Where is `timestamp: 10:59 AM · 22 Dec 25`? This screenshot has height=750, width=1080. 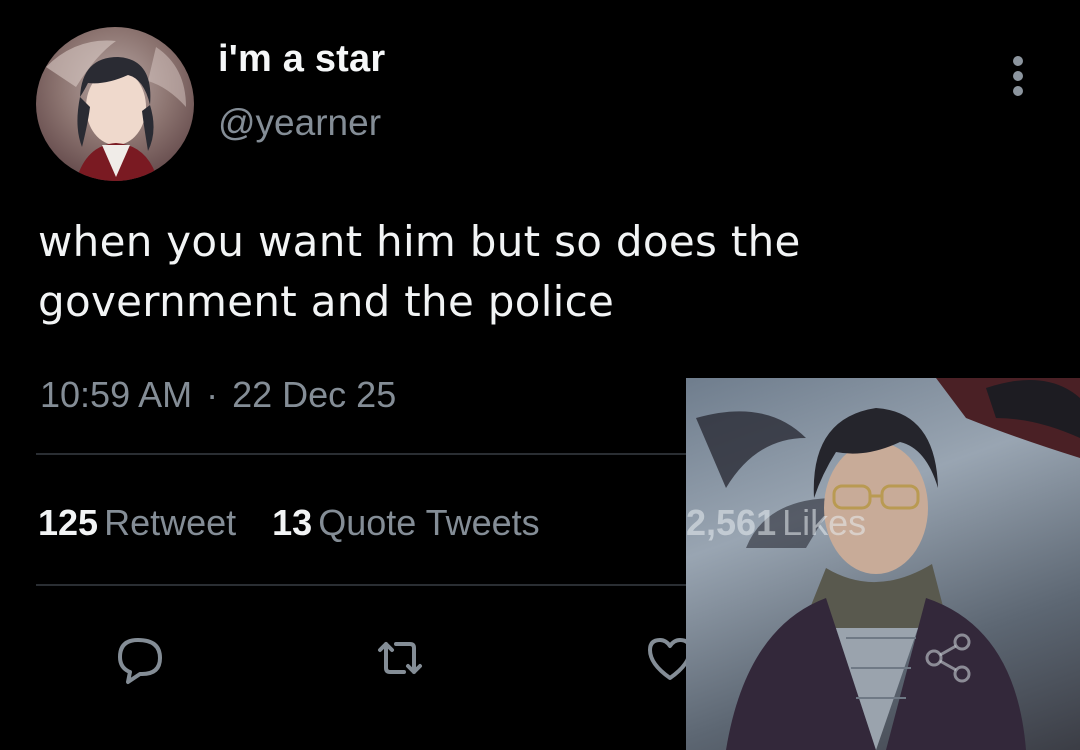 timestamp: 10:59 AM · 22 Dec 25 is located at coordinates (218, 395).